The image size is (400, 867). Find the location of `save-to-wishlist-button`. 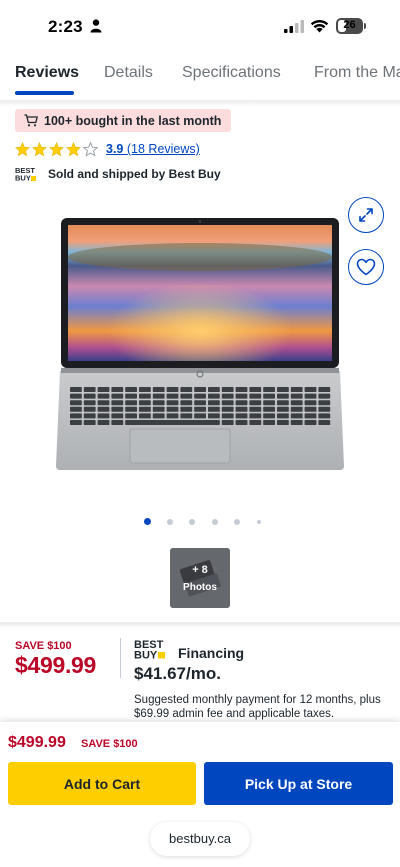

save-to-wishlist-button is located at coordinates (366, 267).